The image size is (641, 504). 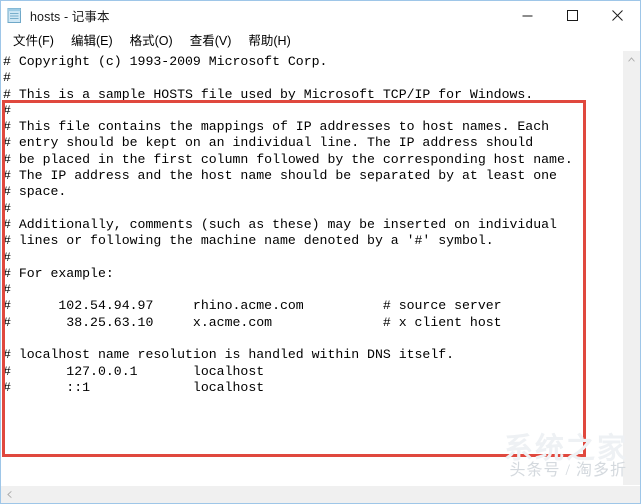 What do you see at coordinates (631, 494) in the screenshot?
I see `scrollbar-corner` at bounding box center [631, 494].